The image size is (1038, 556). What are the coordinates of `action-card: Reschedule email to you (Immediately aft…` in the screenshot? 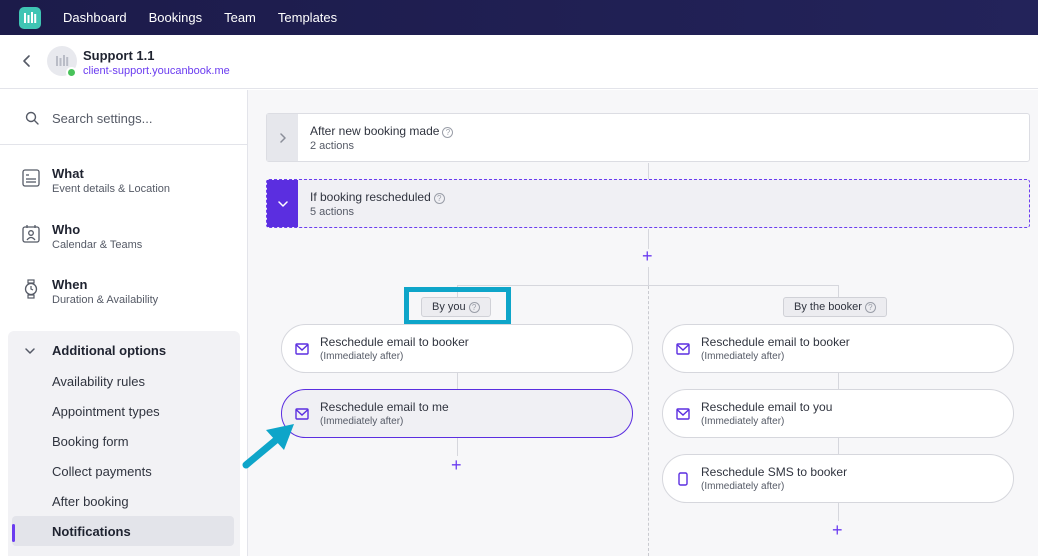 It's located at (838, 413).